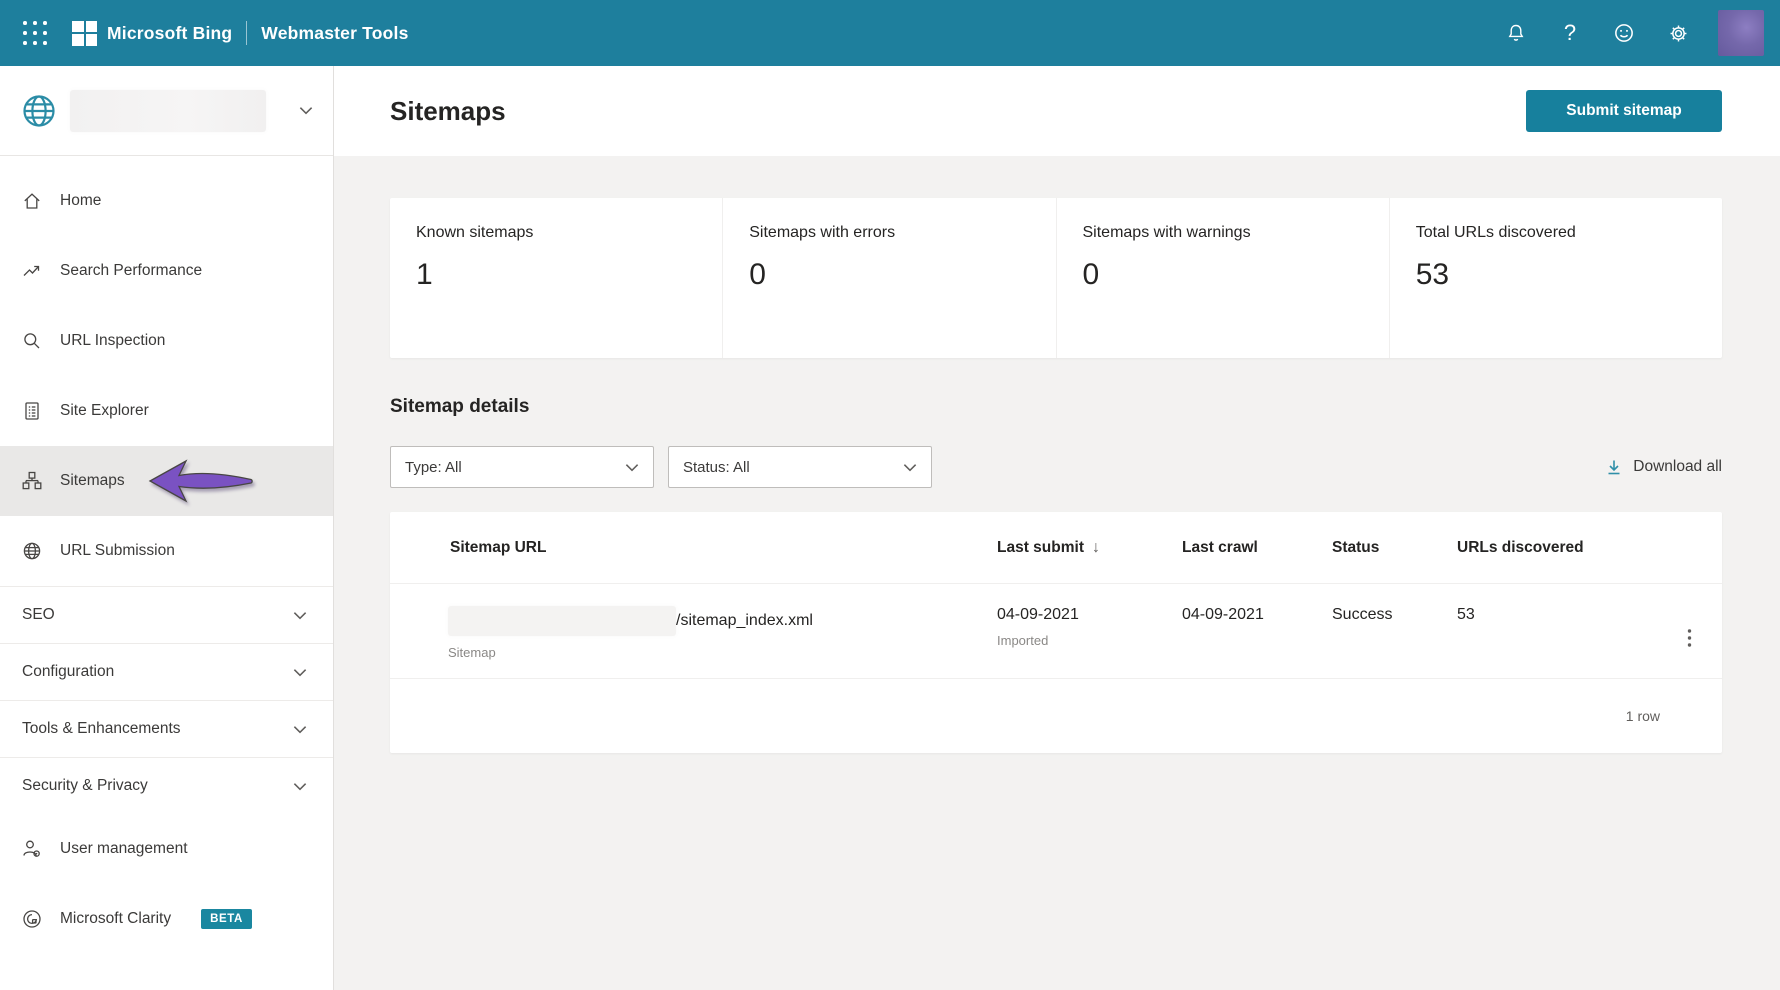 The width and height of the screenshot is (1780, 990). What do you see at coordinates (1220, 547) in the screenshot?
I see `column-header-last-crawl: Last crawl` at bounding box center [1220, 547].